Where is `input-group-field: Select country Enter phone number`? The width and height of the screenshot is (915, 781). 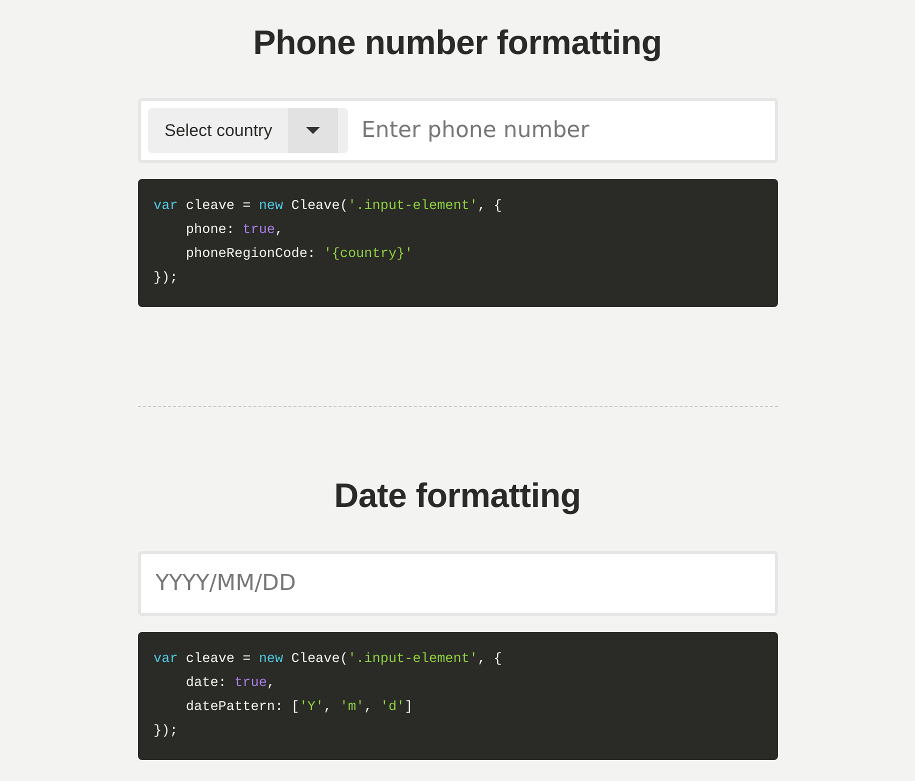
input-group-field: Select country Enter phone number is located at coordinates (458, 130).